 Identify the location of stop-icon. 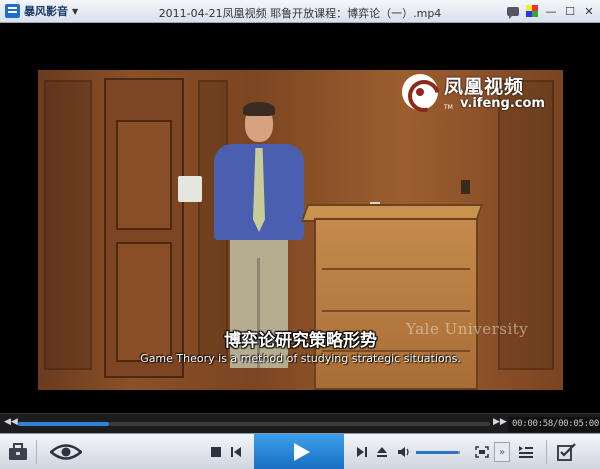
(216, 452).